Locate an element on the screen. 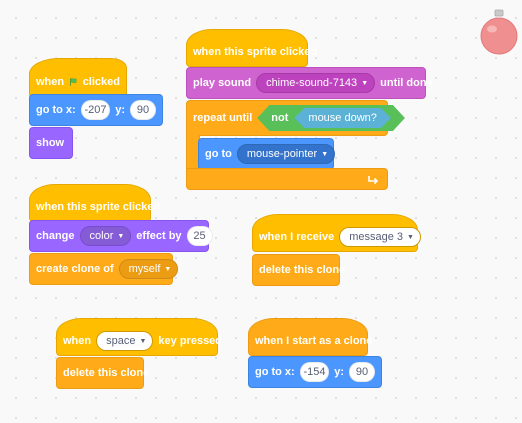 Image resolution: width=522 pixels, height=423 pixels. message-dropdown: message 3 ▼ is located at coordinates (380, 237).